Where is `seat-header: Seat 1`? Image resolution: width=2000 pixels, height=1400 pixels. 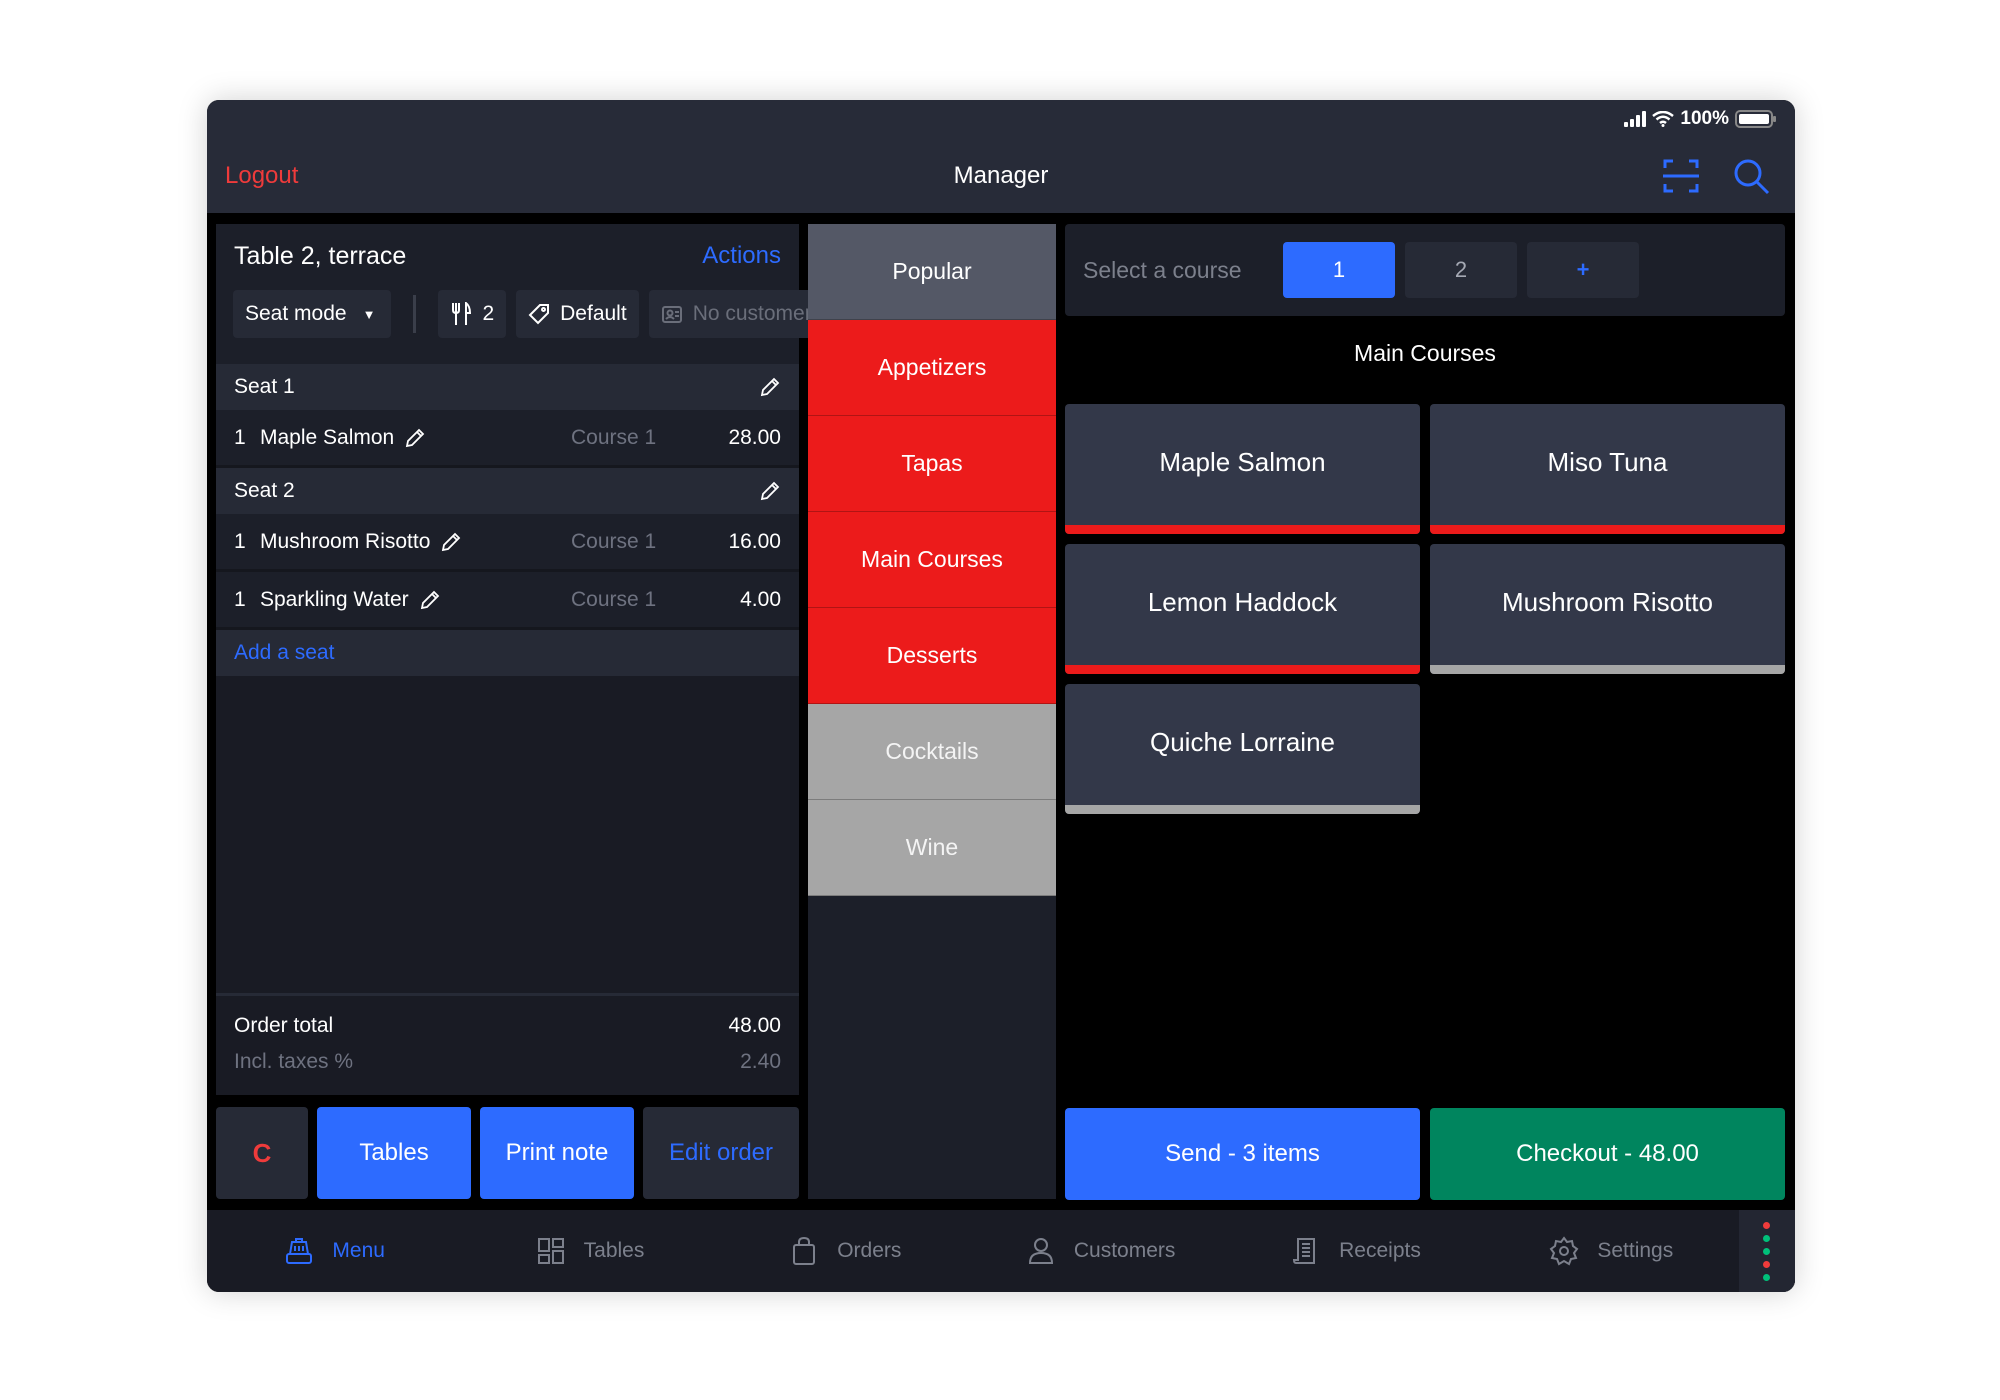 seat-header: Seat 1 is located at coordinates (507, 387).